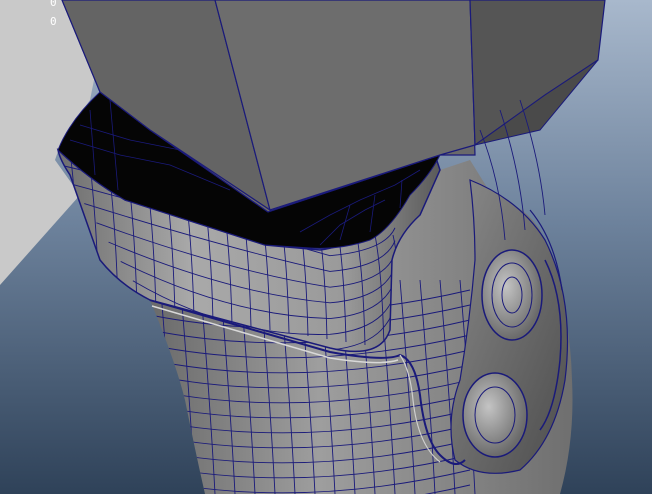  What do you see at coordinates (53, 4) in the screenshot?
I see `hud-value-top: 0` at bounding box center [53, 4].